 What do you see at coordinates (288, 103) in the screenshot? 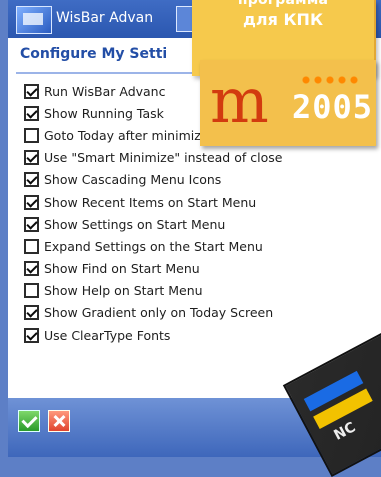
I see `mc2005-badge: m 2005` at bounding box center [288, 103].